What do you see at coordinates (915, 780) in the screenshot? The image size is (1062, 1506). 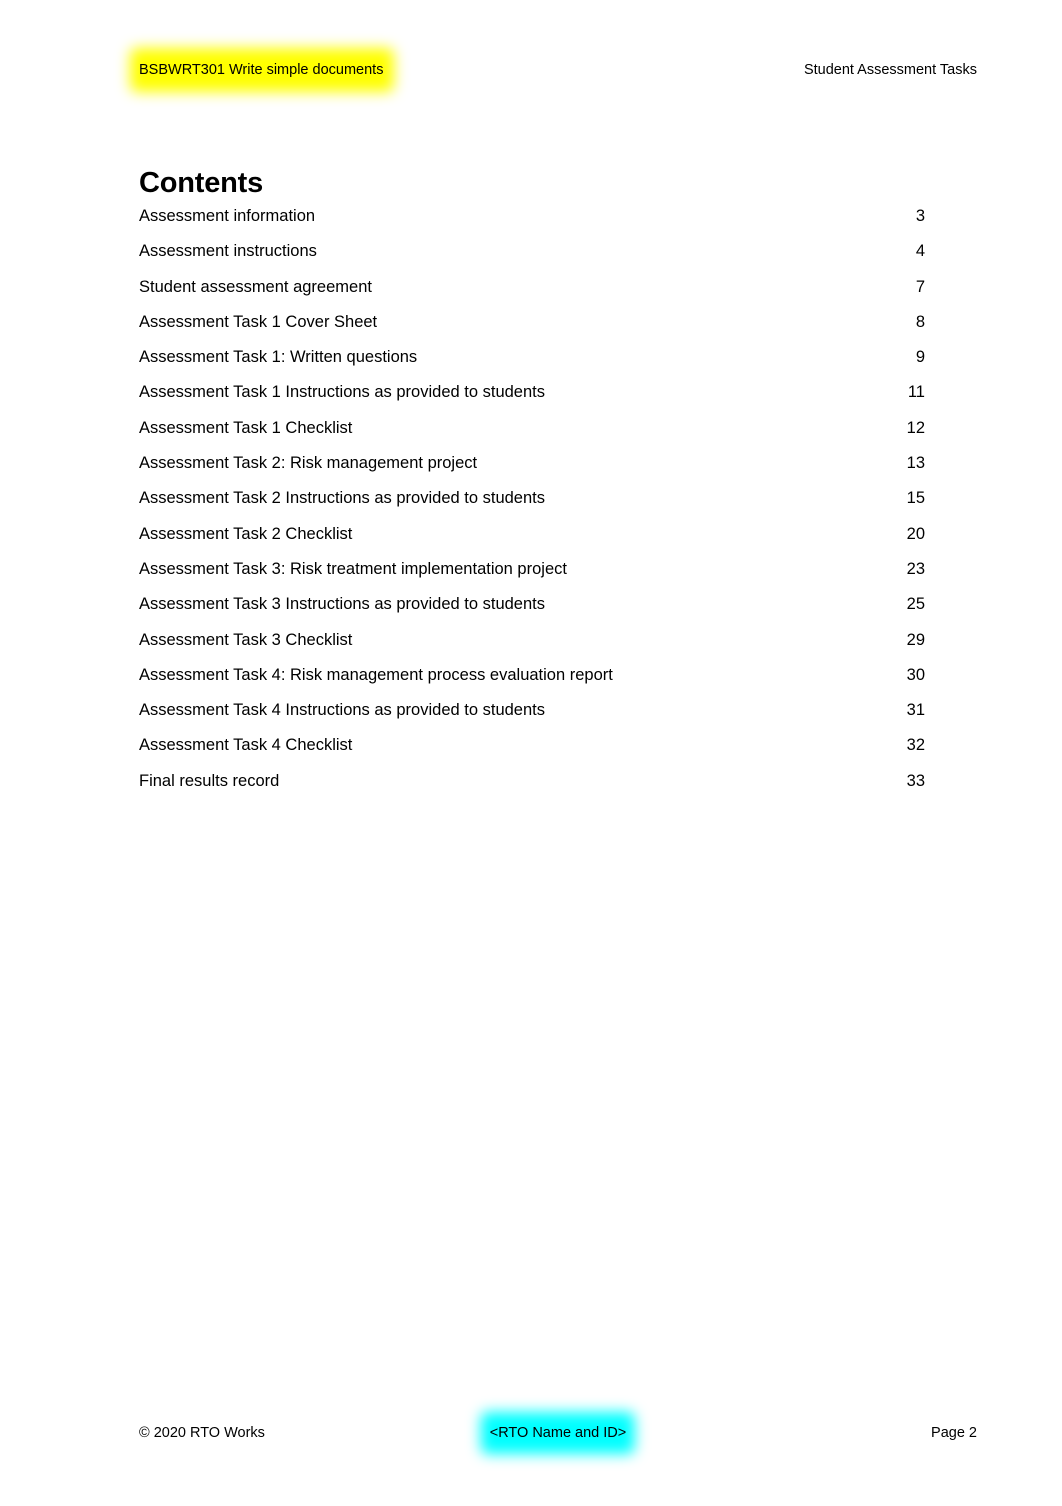 I see `toc-entry-page-number: 33` at bounding box center [915, 780].